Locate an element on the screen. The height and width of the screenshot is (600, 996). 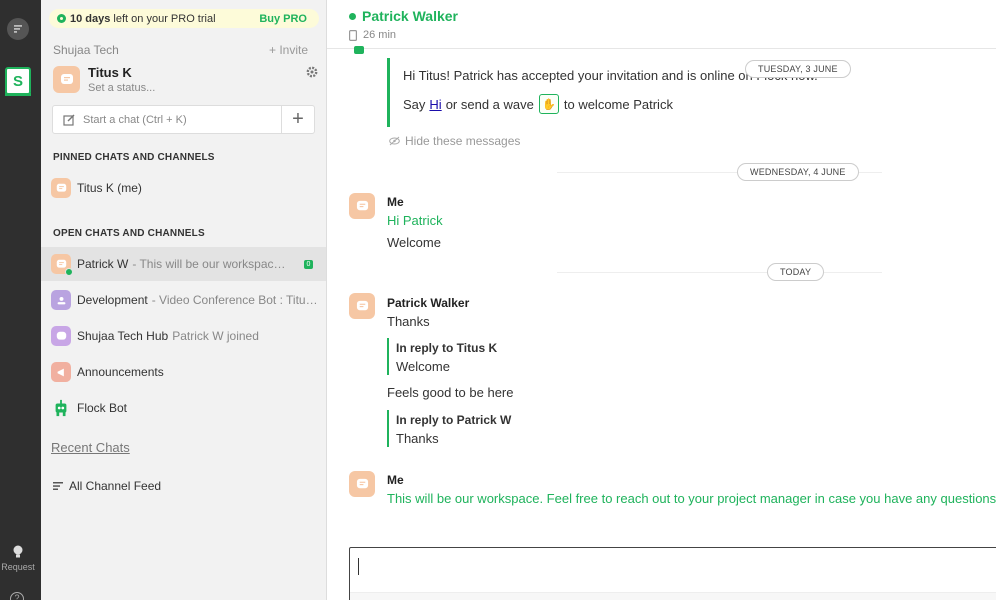
hide-messages-link: Hide these messages is located at coordinates (454, 141).